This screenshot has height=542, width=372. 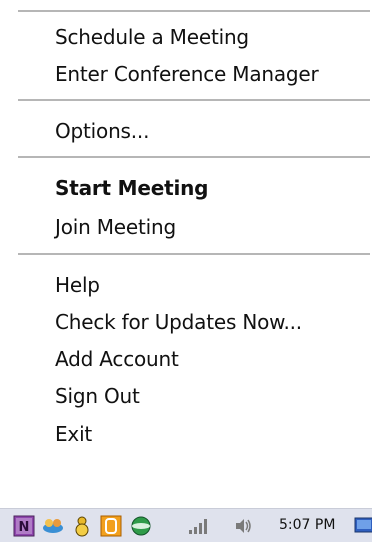 I want to click on tray-clock: 5:07 PM, so click(x=307, y=525).